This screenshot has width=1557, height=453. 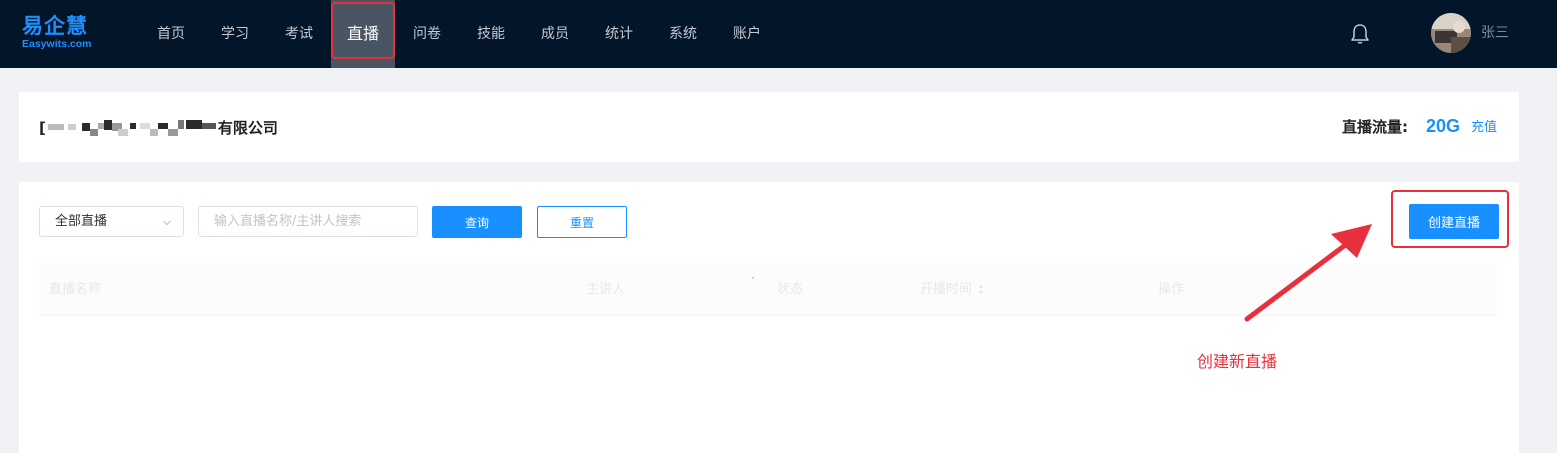 I want to click on logo-text-cn: 易企慧, so click(x=55, y=26).